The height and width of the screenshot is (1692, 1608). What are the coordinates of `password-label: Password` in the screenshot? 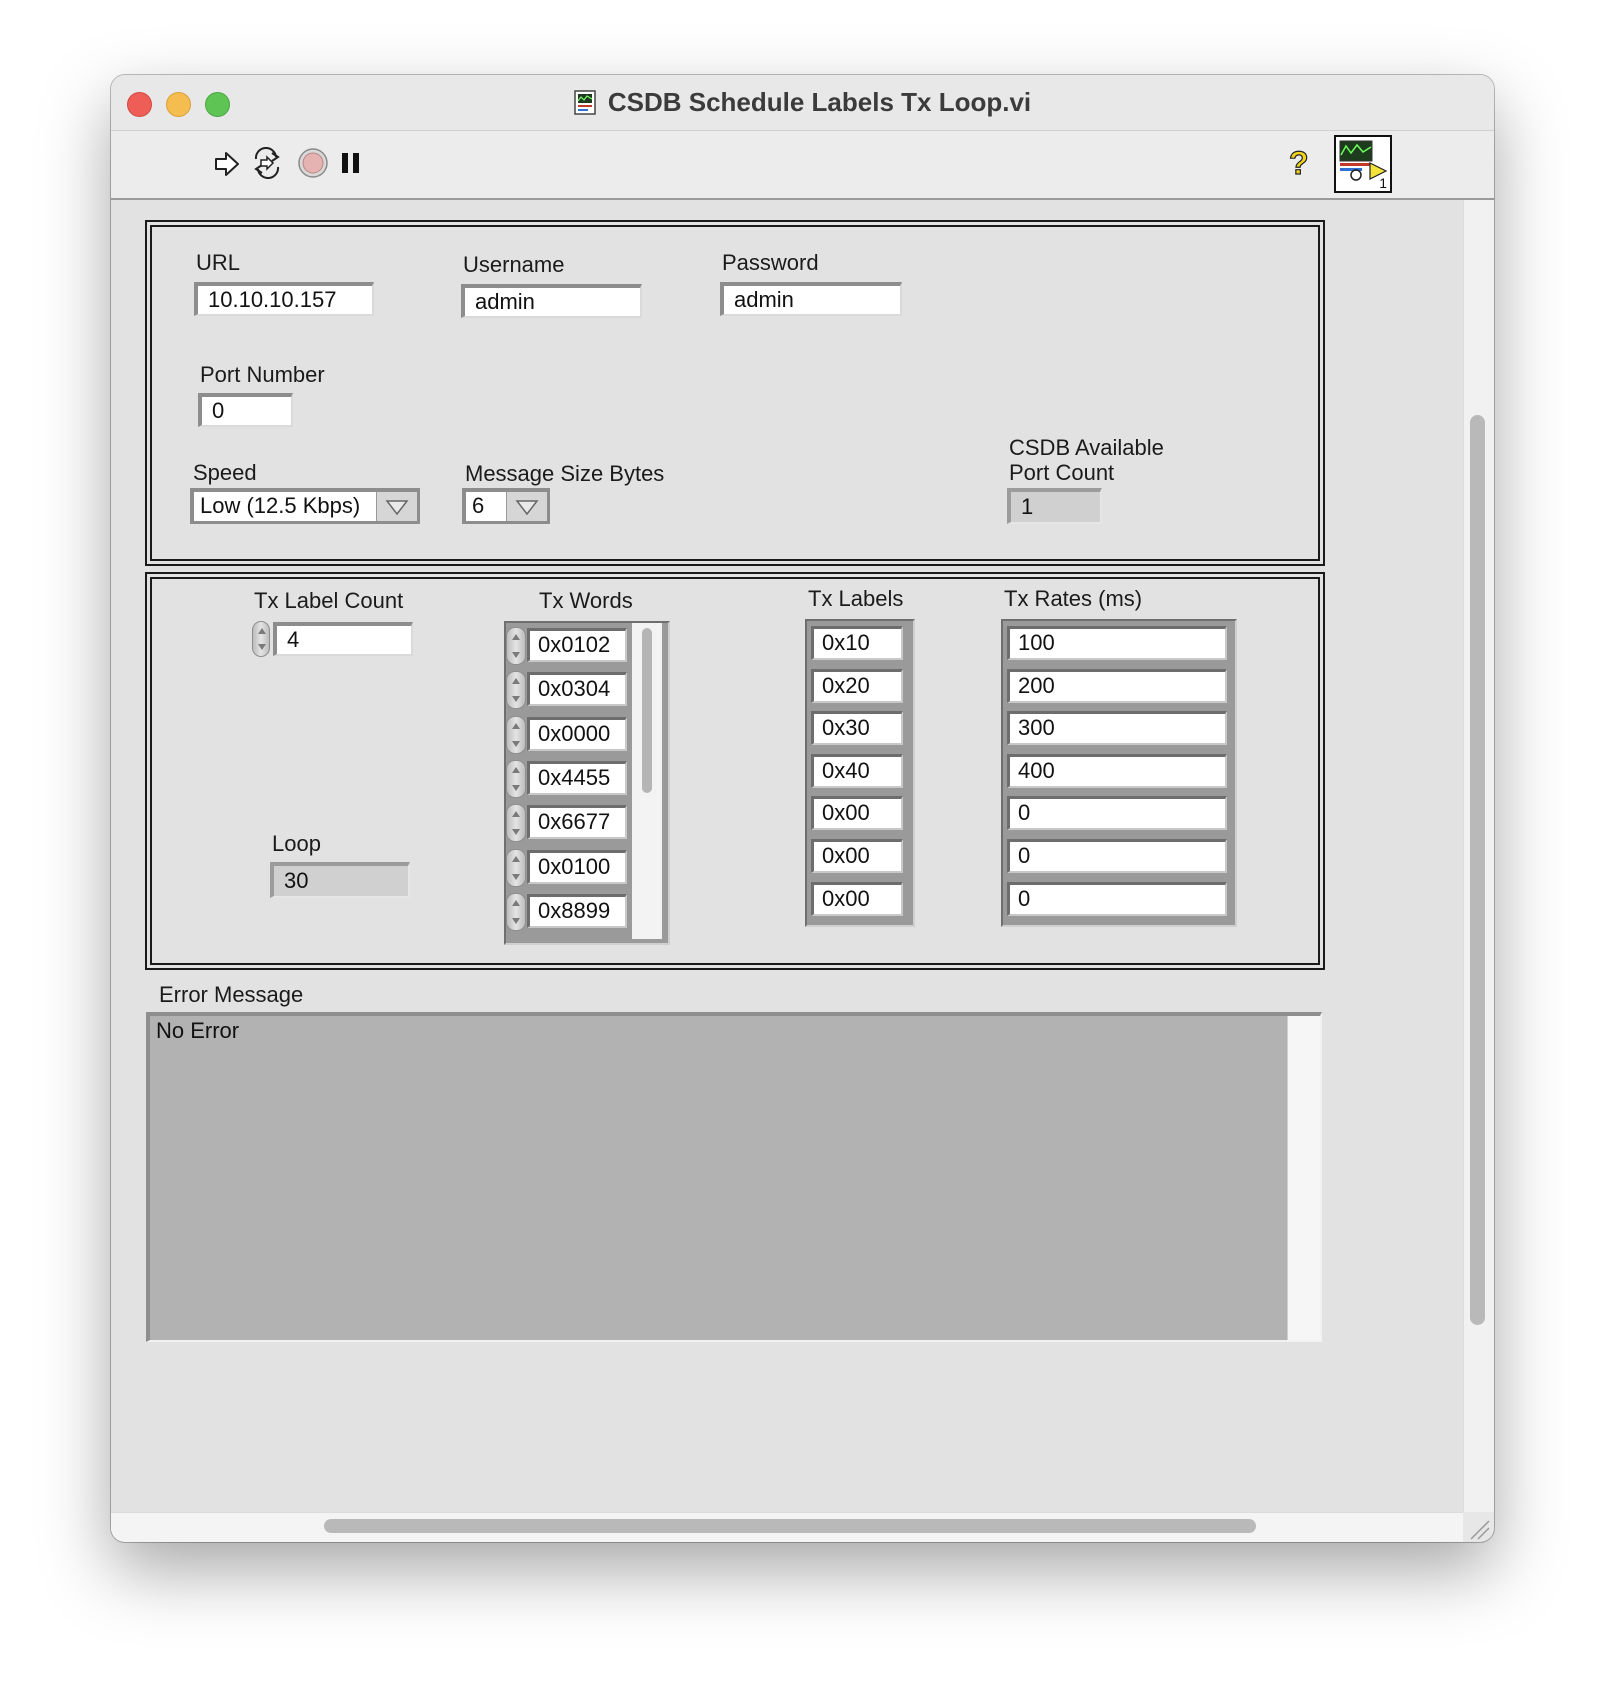 It's located at (770, 262).